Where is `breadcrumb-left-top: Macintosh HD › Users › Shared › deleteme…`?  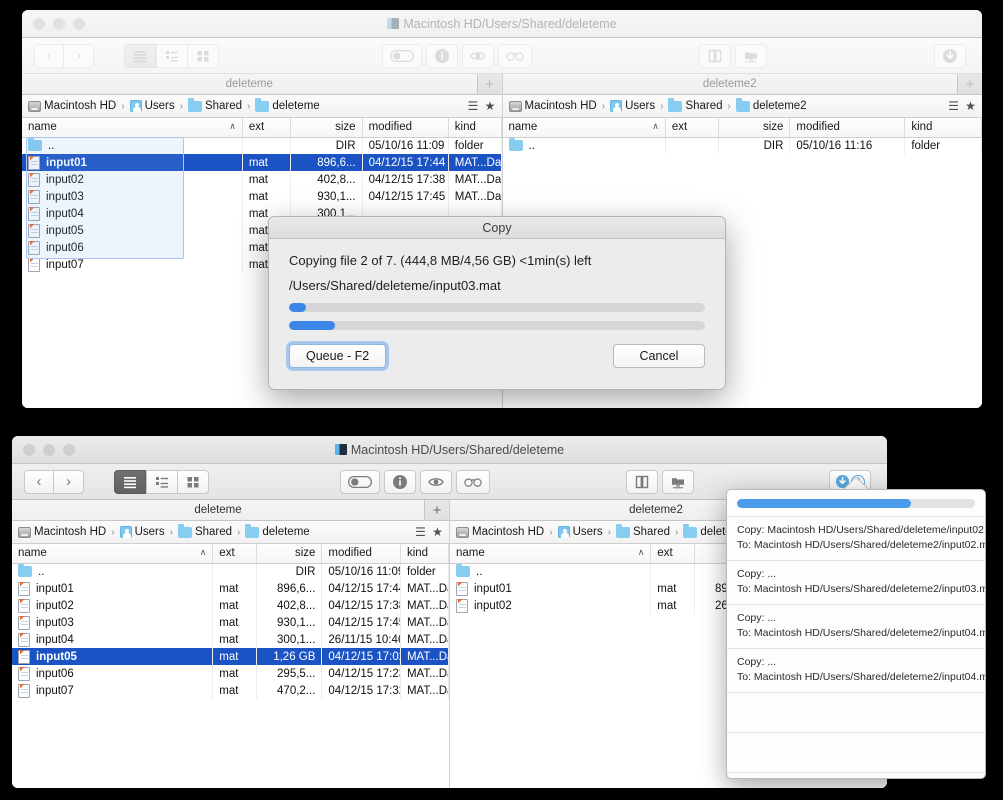
breadcrumb-left-top: Macintosh HD › Users › Shared › deleteme… is located at coordinates (262, 106).